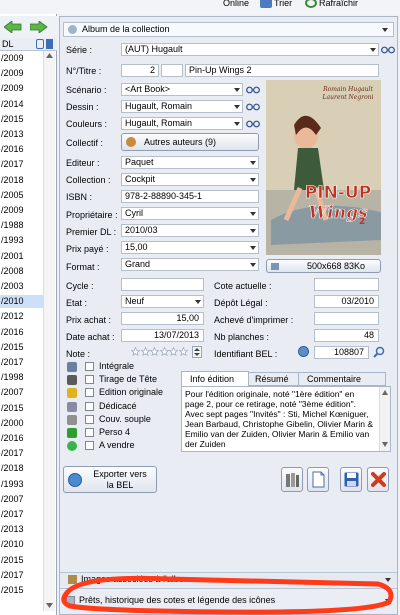 Image resolution: width=400 pixels, height=615 pixels. I want to click on premier-dl-combo: 2010/03, so click(190, 230).